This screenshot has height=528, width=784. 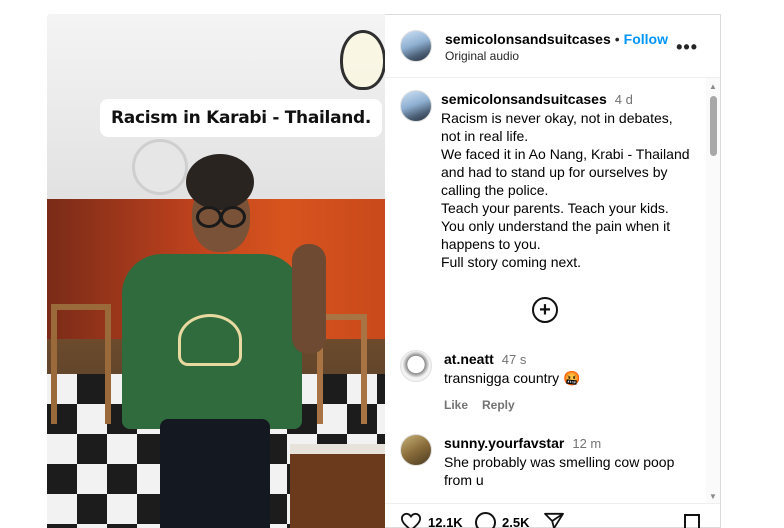 I want to click on caption-line: You only understand the pain when it, so click(x=556, y=226).